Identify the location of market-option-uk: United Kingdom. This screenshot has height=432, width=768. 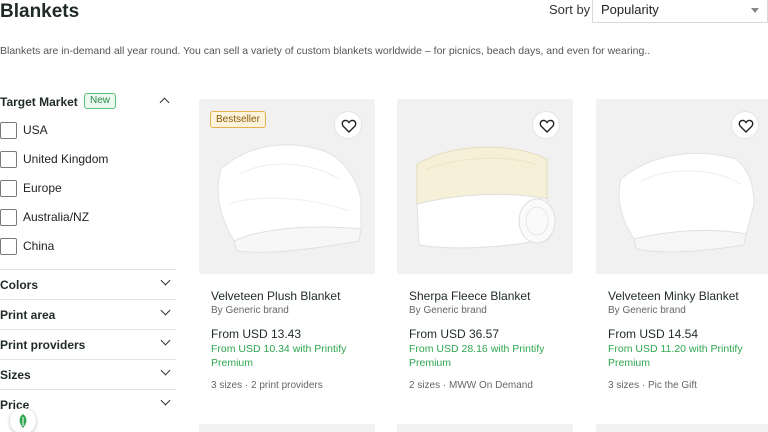
(88, 163).